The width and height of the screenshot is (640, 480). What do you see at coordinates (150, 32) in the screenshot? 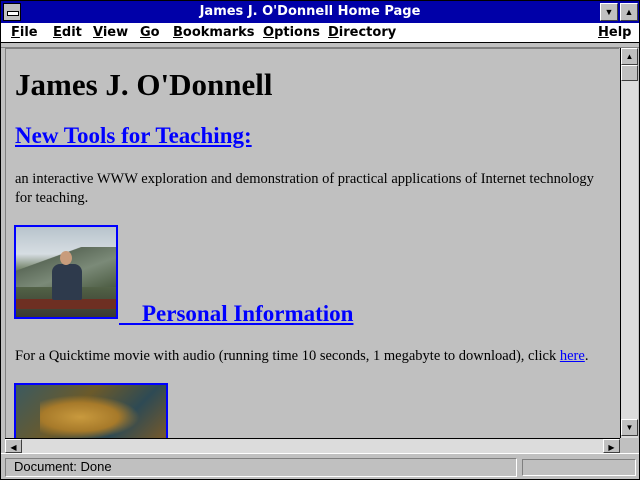
I see `menu-go: Go` at bounding box center [150, 32].